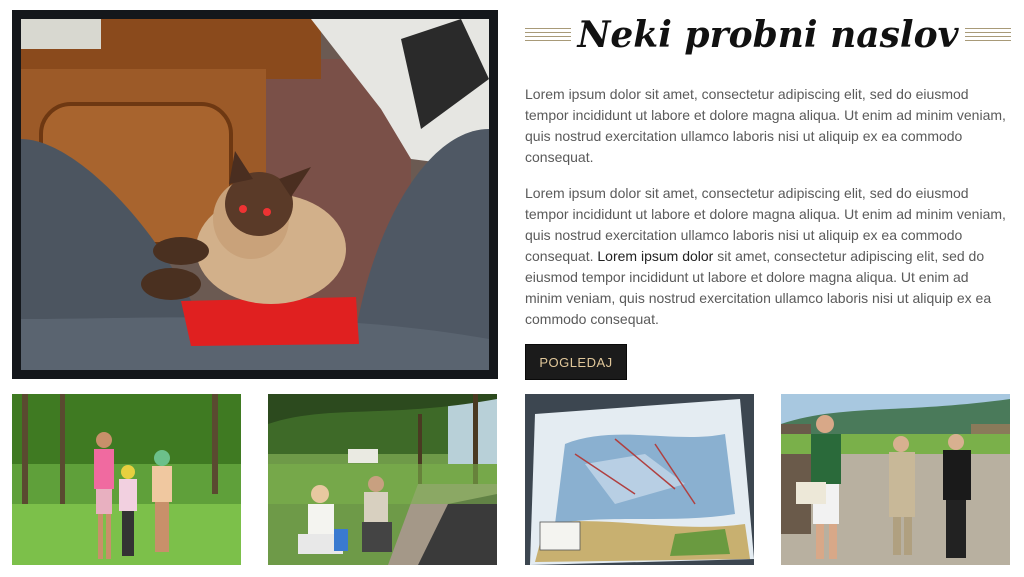  Describe the element at coordinates (655, 256) in the screenshot. I see `paragraph-emphasis: Lorem ipsum dolor` at that location.